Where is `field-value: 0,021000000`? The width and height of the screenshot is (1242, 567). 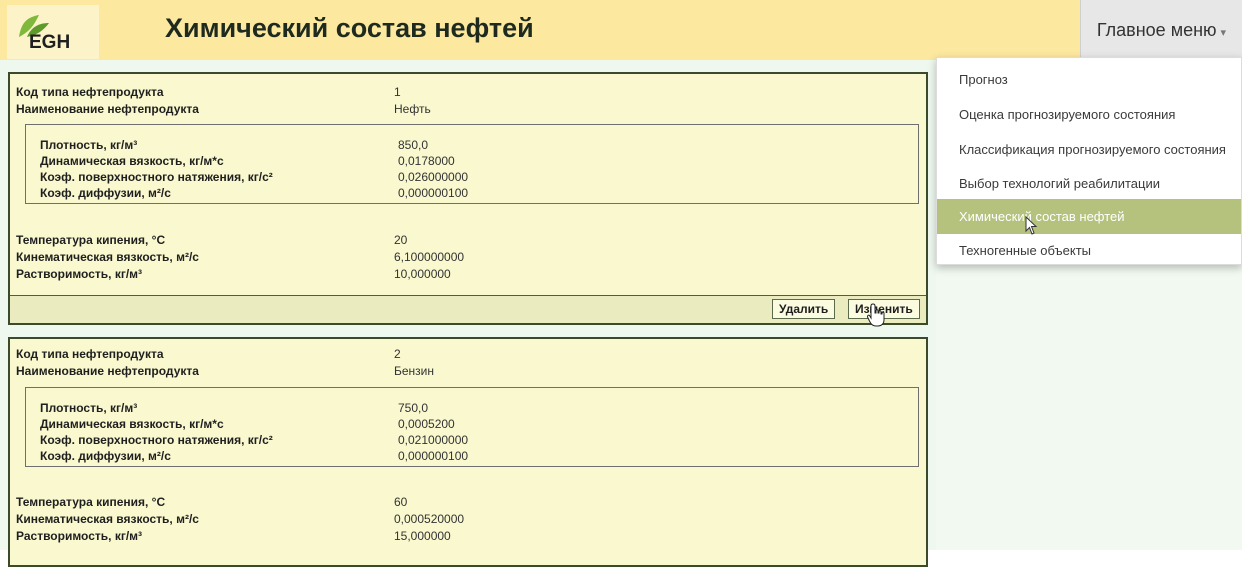
field-value: 0,021000000 is located at coordinates (433, 440).